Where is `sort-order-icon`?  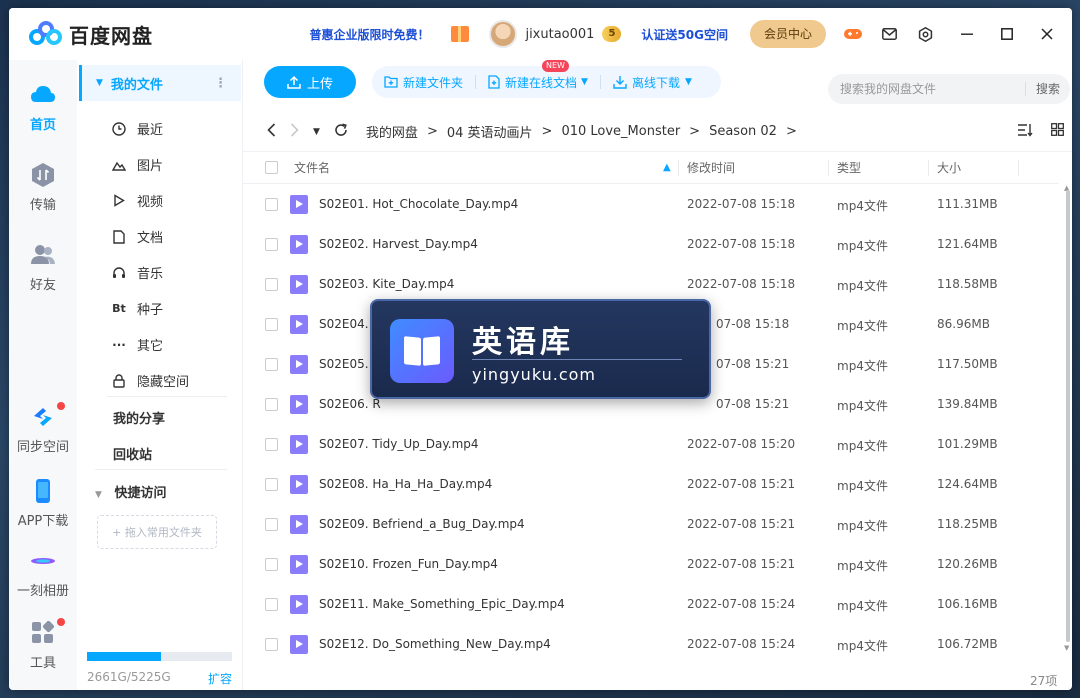 sort-order-icon is located at coordinates (1025, 132).